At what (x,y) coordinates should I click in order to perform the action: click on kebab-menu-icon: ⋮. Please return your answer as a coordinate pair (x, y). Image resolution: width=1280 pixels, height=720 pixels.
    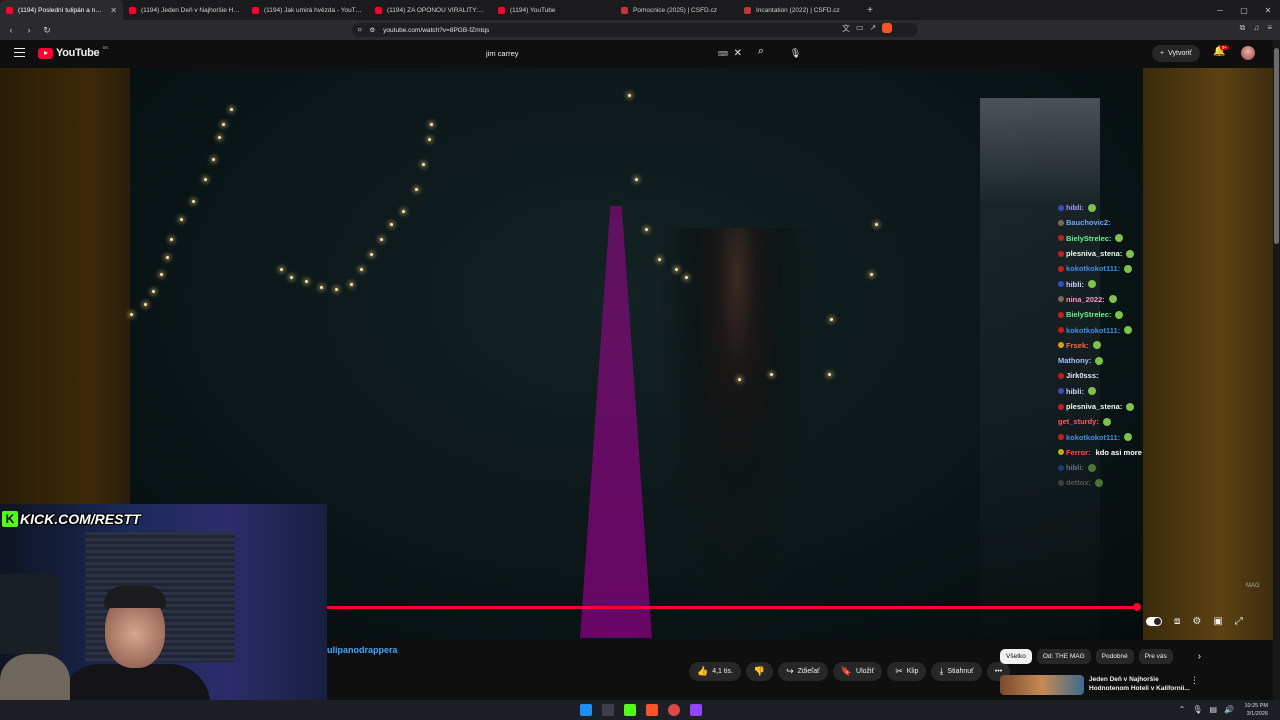
    Looking at the image, I should click on (1194, 680).